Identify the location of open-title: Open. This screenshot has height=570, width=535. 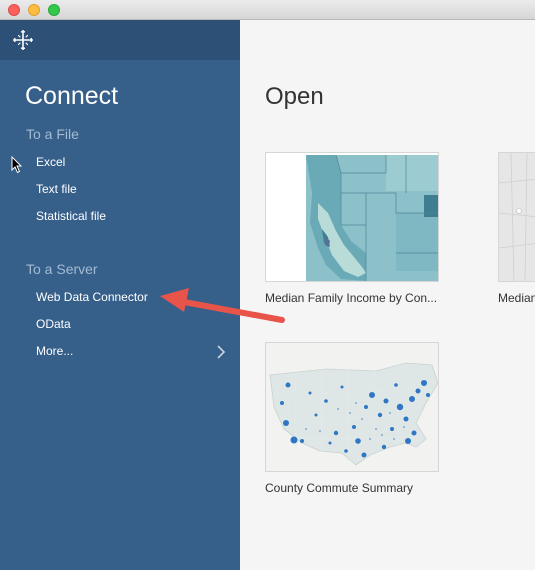
(294, 96).